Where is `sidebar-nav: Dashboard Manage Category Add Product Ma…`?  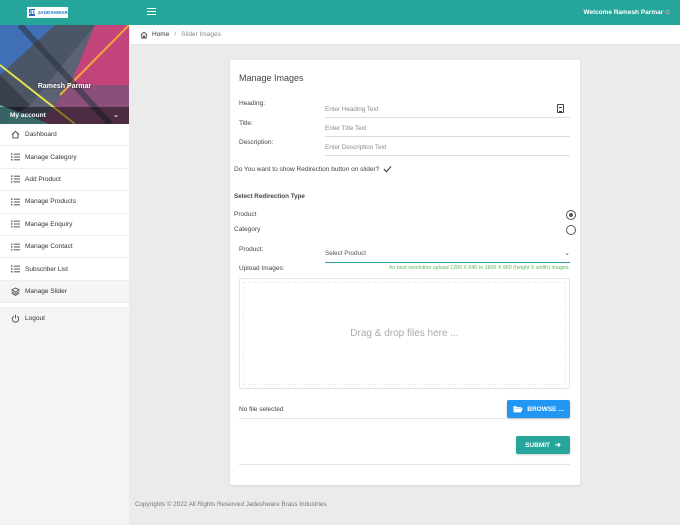 sidebar-nav: Dashboard Manage Category Add Product Ma… is located at coordinates (64, 214).